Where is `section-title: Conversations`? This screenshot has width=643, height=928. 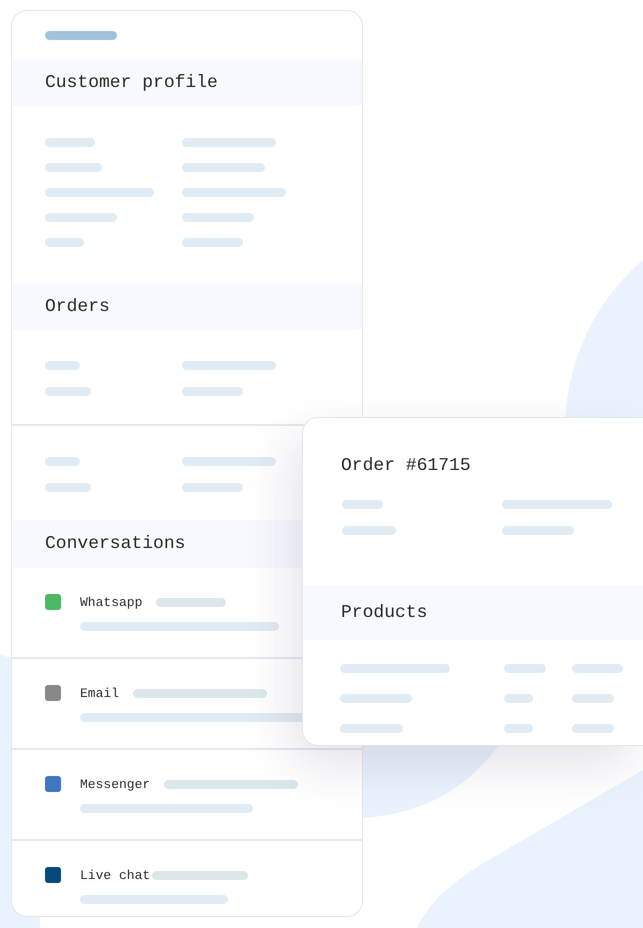
section-title: Conversations is located at coordinates (115, 544).